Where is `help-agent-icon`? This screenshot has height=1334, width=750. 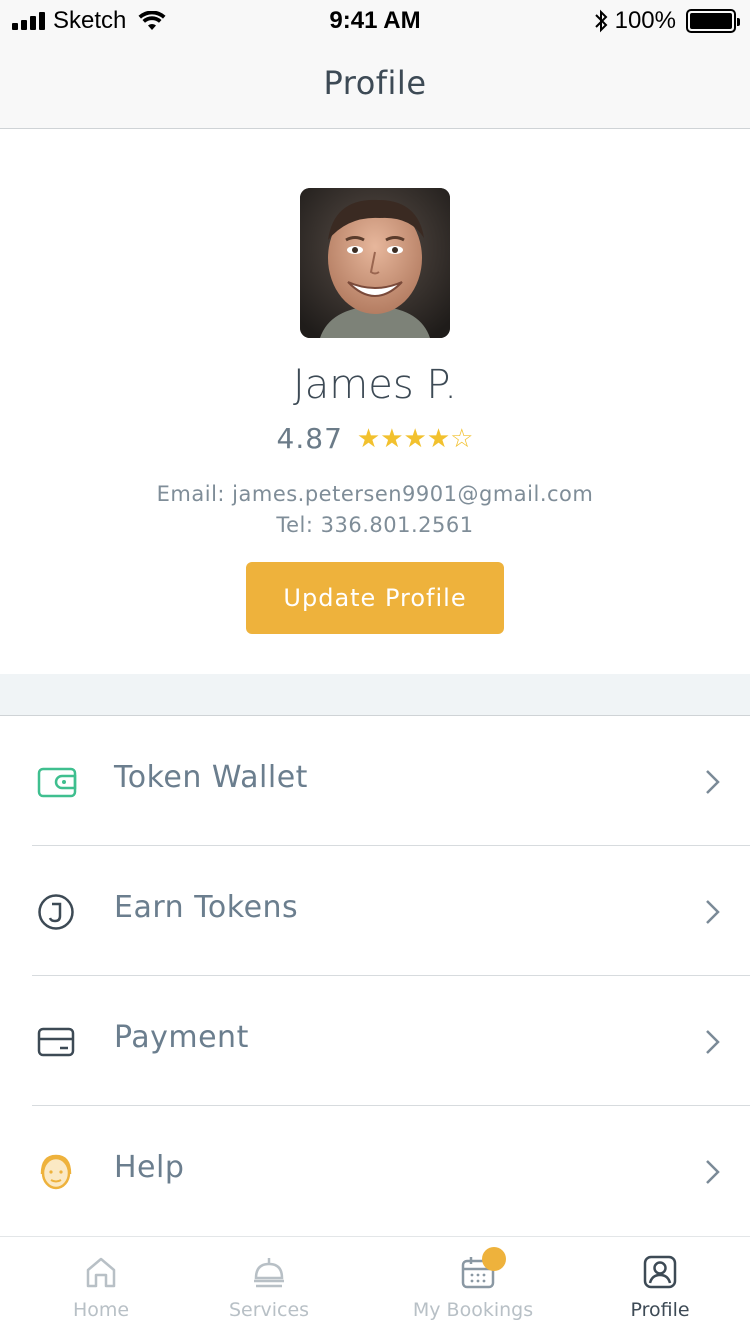
help-agent-icon is located at coordinates (56, 1172).